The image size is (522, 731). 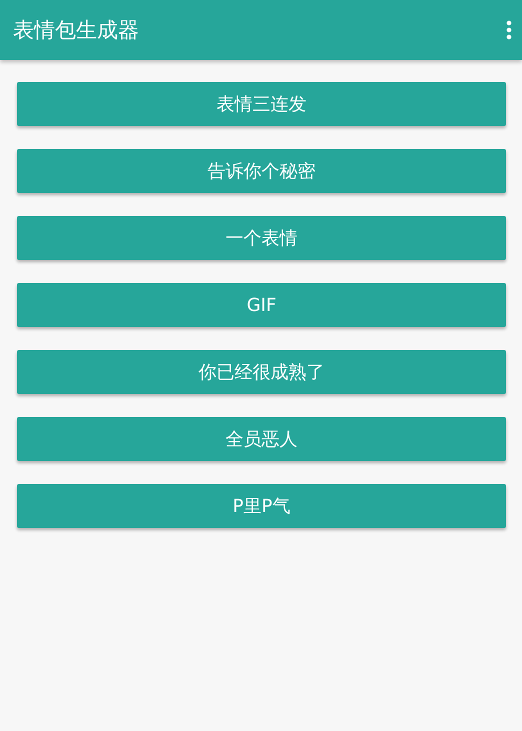 I want to click on meme-button: 全员恶人, so click(x=261, y=439).